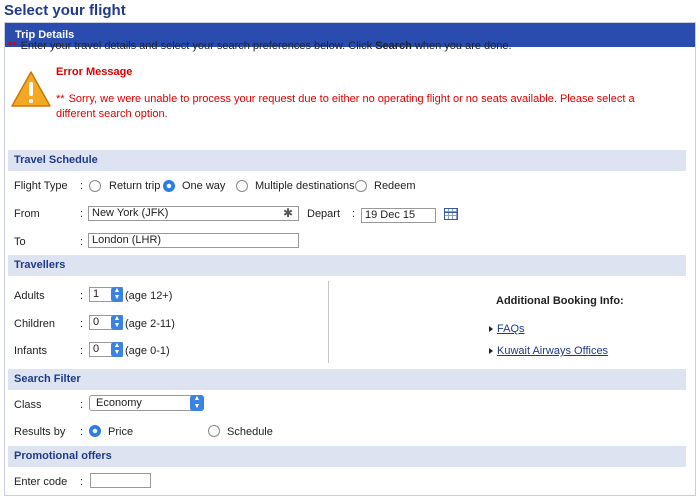 This screenshot has height=498, width=700. What do you see at coordinates (398, 215) in the screenshot?
I see `depart-date-input: 19 Dec 15` at bounding box center [398, 215].